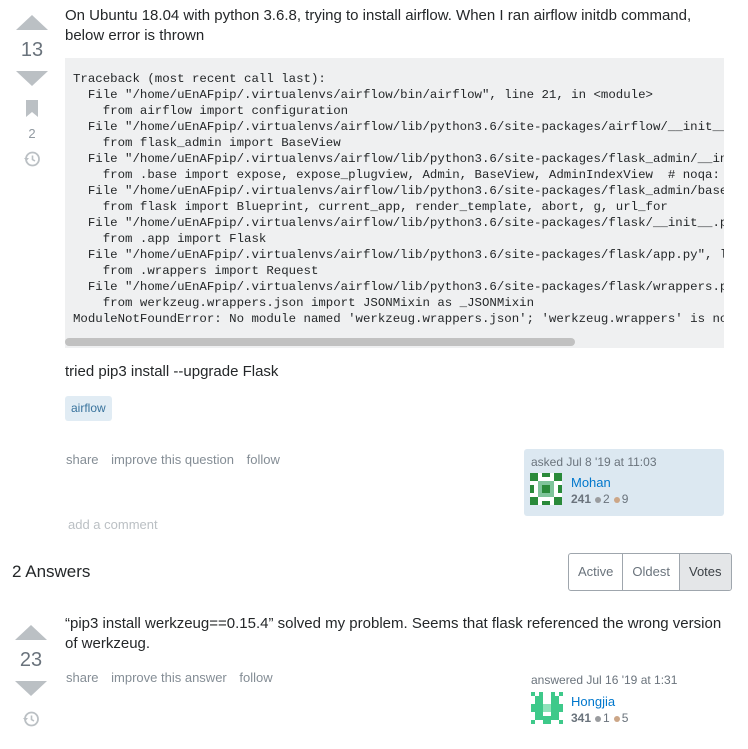  Describe the element at coordinates (88, 408) in the screenshot. I see `tag-airflow: airflow` at that location.